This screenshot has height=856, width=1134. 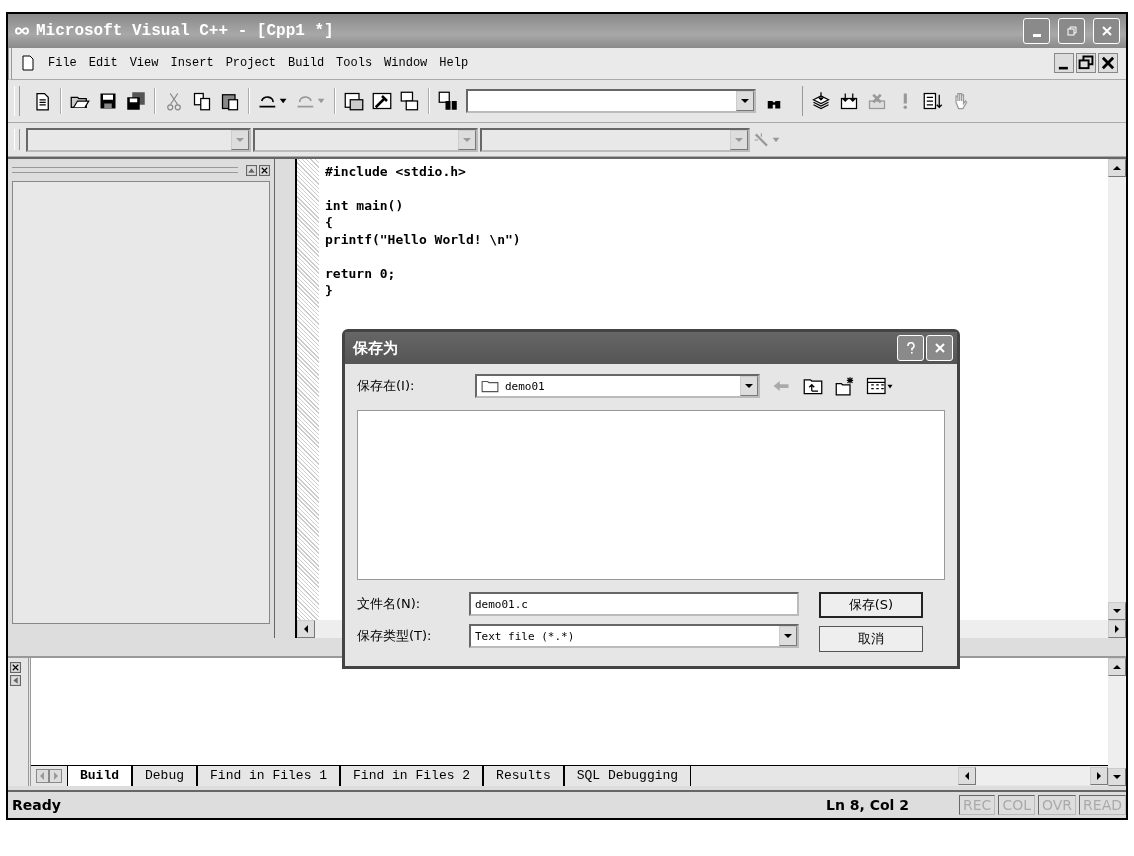 I want to click on question-mark-icon, so click(x=910, y=348).